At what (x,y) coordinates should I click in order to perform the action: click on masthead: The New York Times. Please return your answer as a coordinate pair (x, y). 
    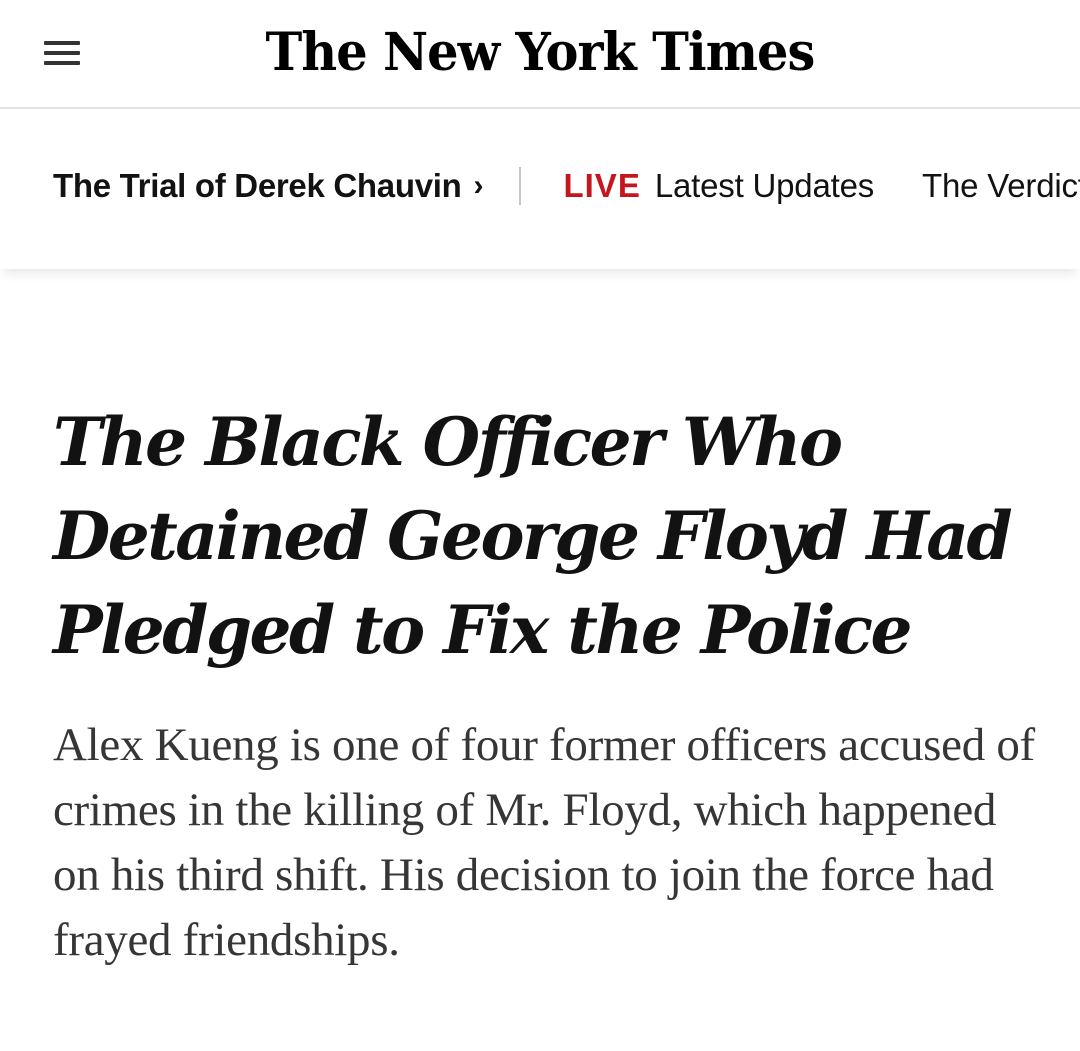
    Looking at the image, I should click on (540, 54).